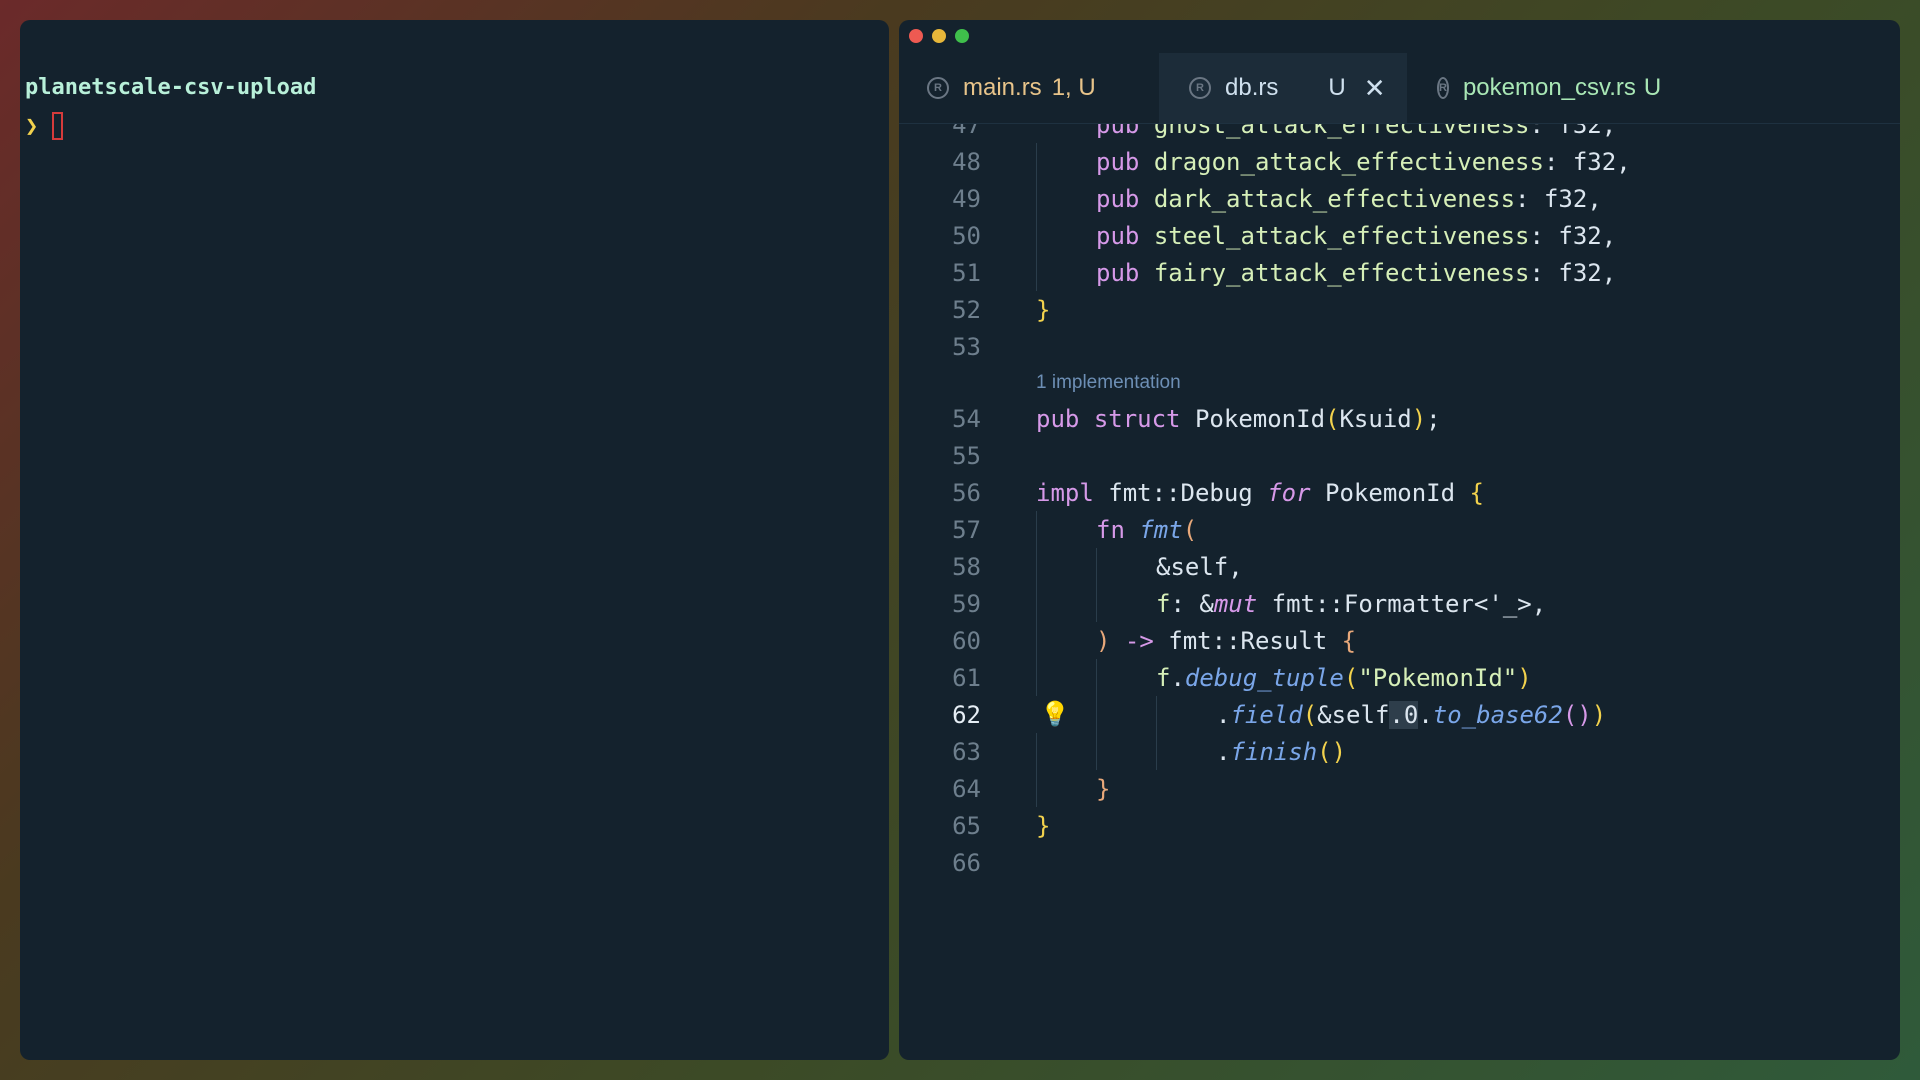  Describe the element at coordinates (966, 714) in the screenshot. I see `line-number: 62` at that location.